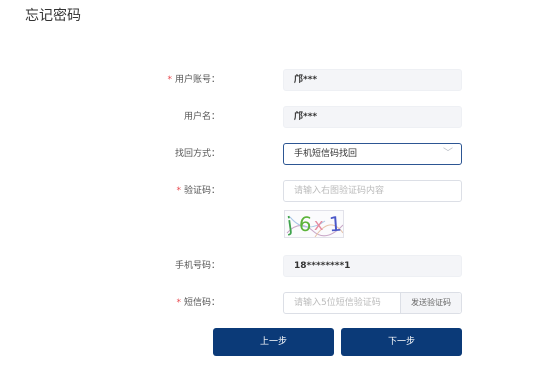 The width and height of the screenshot is (550, 375). I want to click on page-title: 忘记密码, so click(53, 16).